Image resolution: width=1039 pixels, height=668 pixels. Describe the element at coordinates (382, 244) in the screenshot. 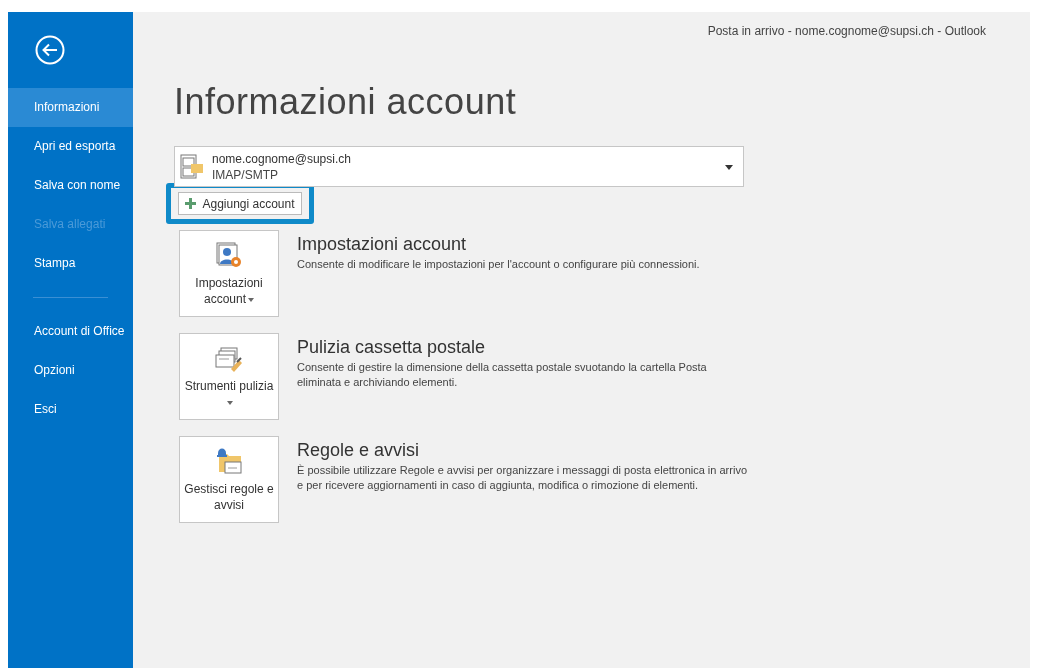

I see `section-title: Impostazioni account` at that location.